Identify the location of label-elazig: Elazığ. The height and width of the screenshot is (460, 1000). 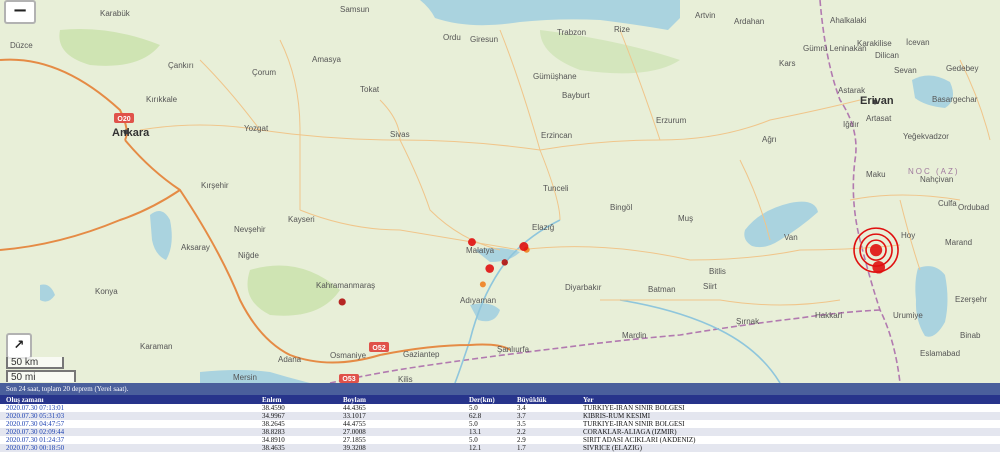
(543, 227).